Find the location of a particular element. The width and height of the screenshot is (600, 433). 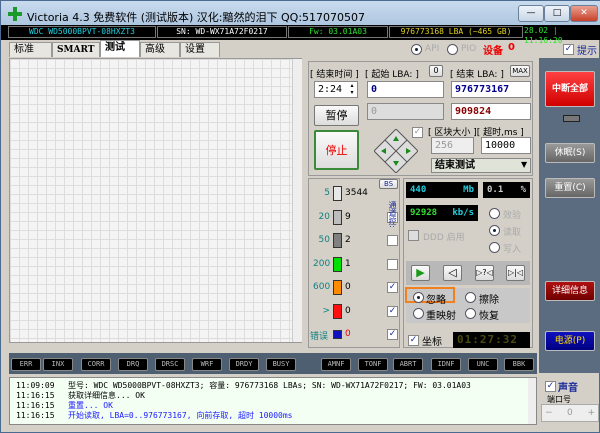

end-action-select: 结束测试 is located at coordinates (481, 165).